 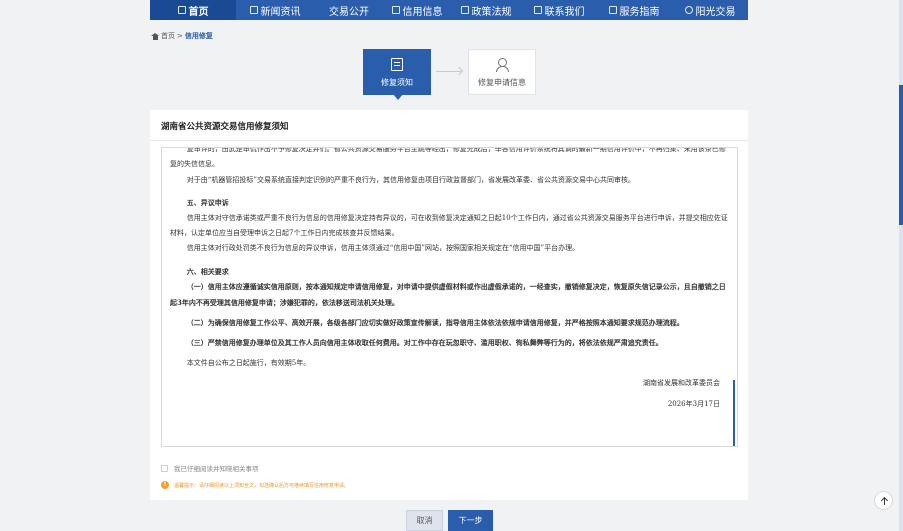 I want to click on step-notice: 修复须知, so click(x=397, y=74).